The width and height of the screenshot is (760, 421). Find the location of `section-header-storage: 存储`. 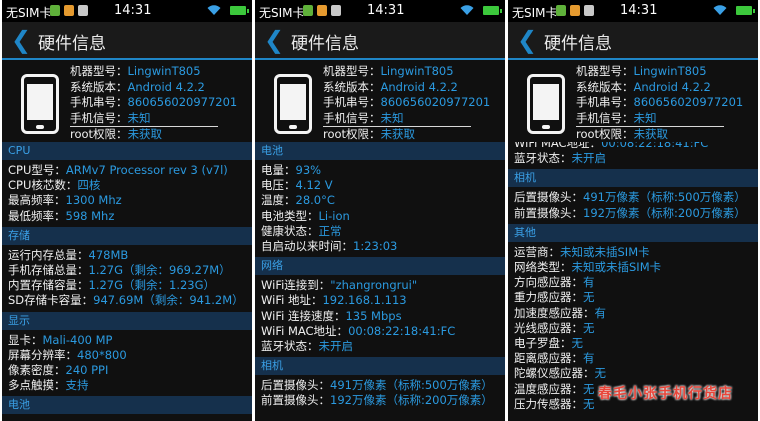

section-header-storage: 存储 is located at coordinates (127, 235).